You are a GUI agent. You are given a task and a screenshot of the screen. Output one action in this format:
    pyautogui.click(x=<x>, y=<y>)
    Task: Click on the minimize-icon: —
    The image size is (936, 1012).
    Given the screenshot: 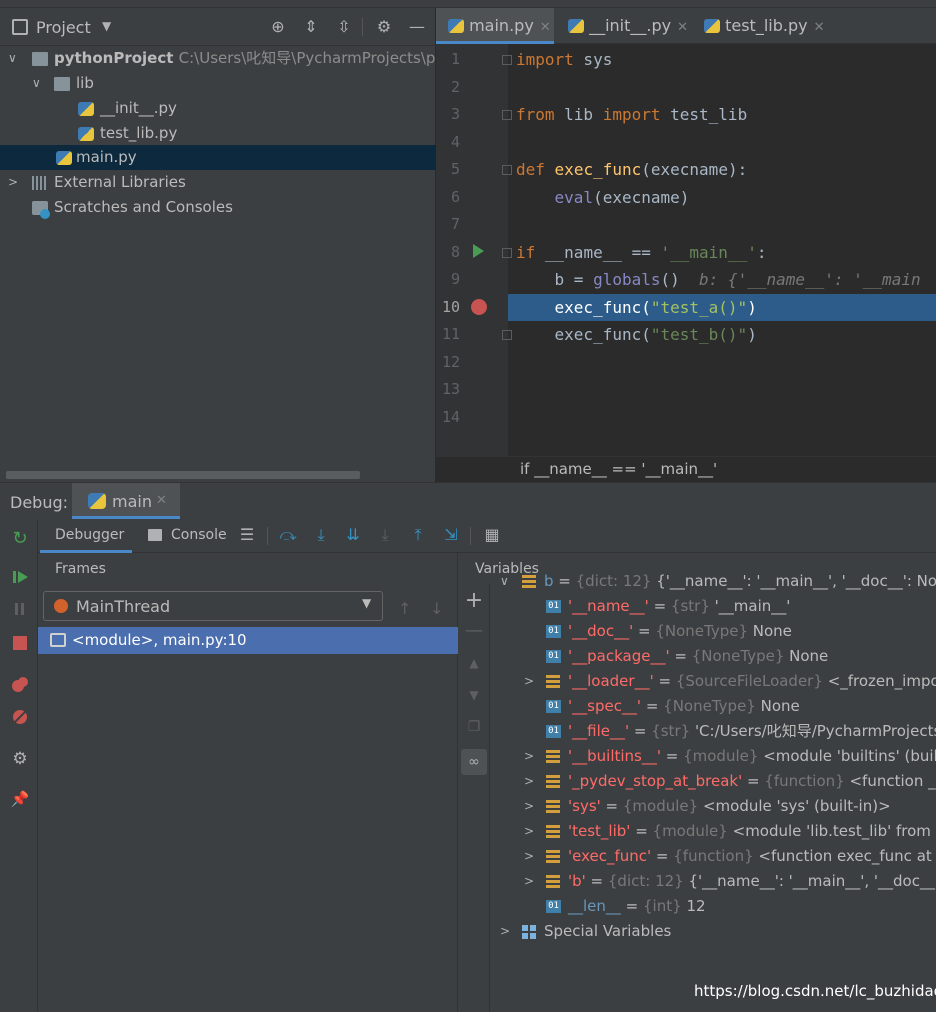 What is the action you would take?
    pyautogui.click(x=417, y=27)
    